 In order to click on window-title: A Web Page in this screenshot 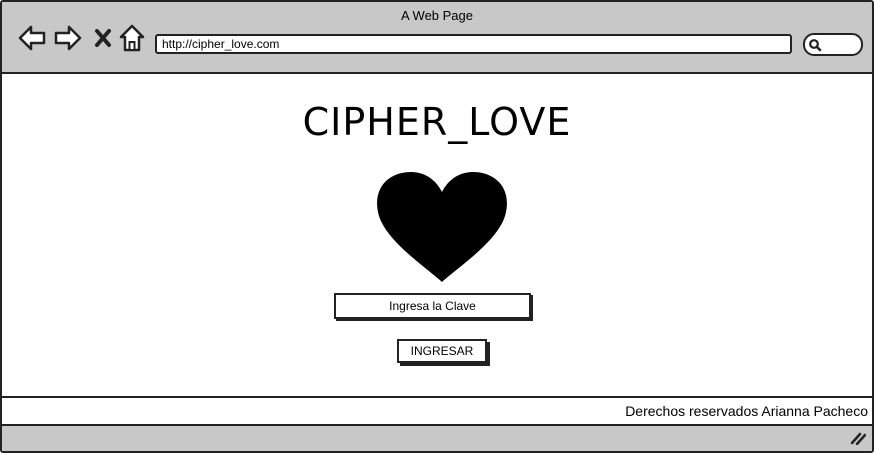, I will do `click(437, 15)`.